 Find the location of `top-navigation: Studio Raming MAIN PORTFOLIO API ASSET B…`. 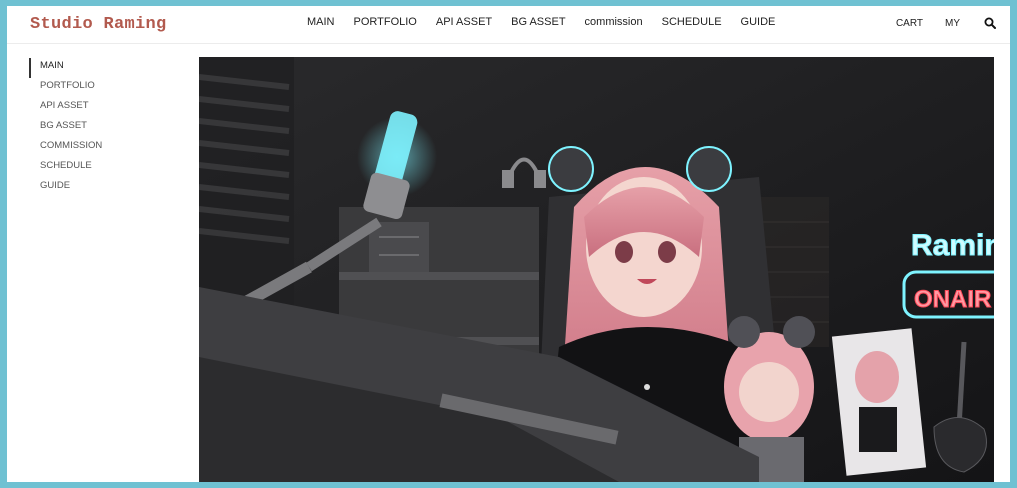

top-navigation: Studio Raming MAIN PORTFOLIO API ASSET B… is located at coordinates (508, 25).